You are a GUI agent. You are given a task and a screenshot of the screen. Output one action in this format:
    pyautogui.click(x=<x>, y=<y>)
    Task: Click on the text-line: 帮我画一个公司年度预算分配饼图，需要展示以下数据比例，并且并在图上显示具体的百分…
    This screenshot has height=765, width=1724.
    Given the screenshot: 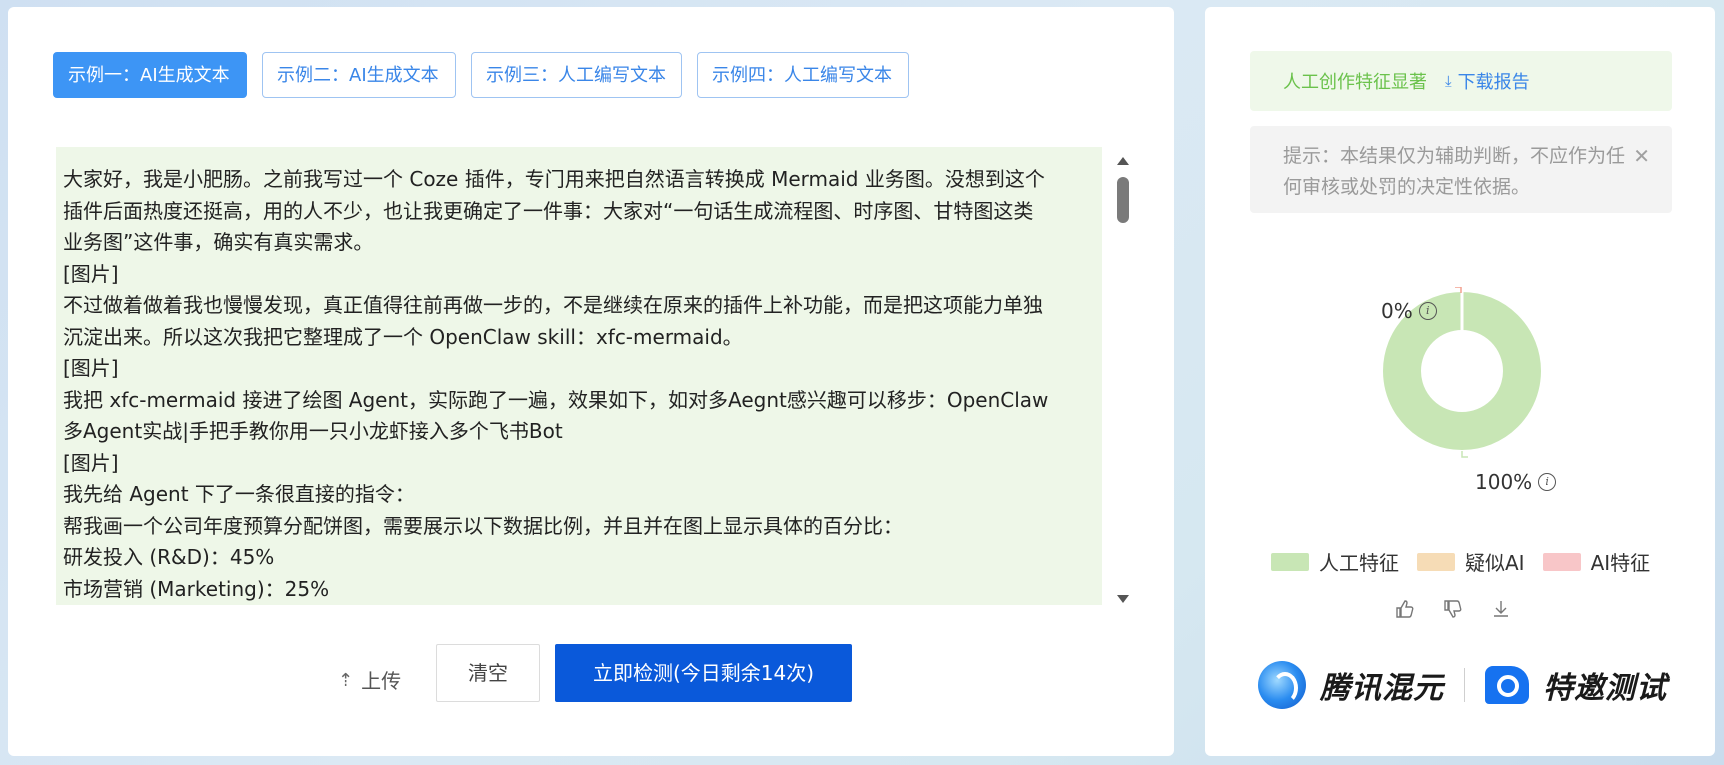 What is the action you would take?
    pyautogui.click(x=483, y=525)
    